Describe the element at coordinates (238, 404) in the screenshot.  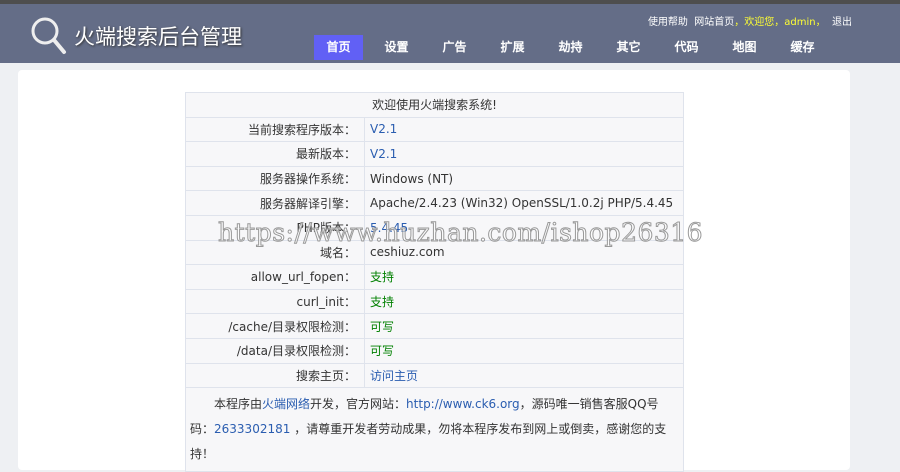
I see `footer-text: 本程序由` at that location.